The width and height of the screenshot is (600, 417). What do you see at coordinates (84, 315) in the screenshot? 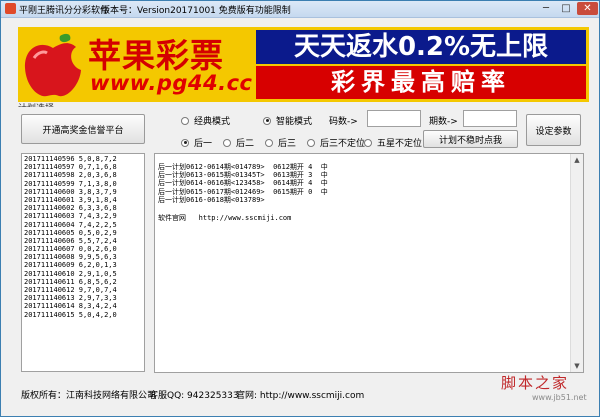
I see `list-item: 201711140615 5,0,4,2,0` at bounding box center [84, 315].